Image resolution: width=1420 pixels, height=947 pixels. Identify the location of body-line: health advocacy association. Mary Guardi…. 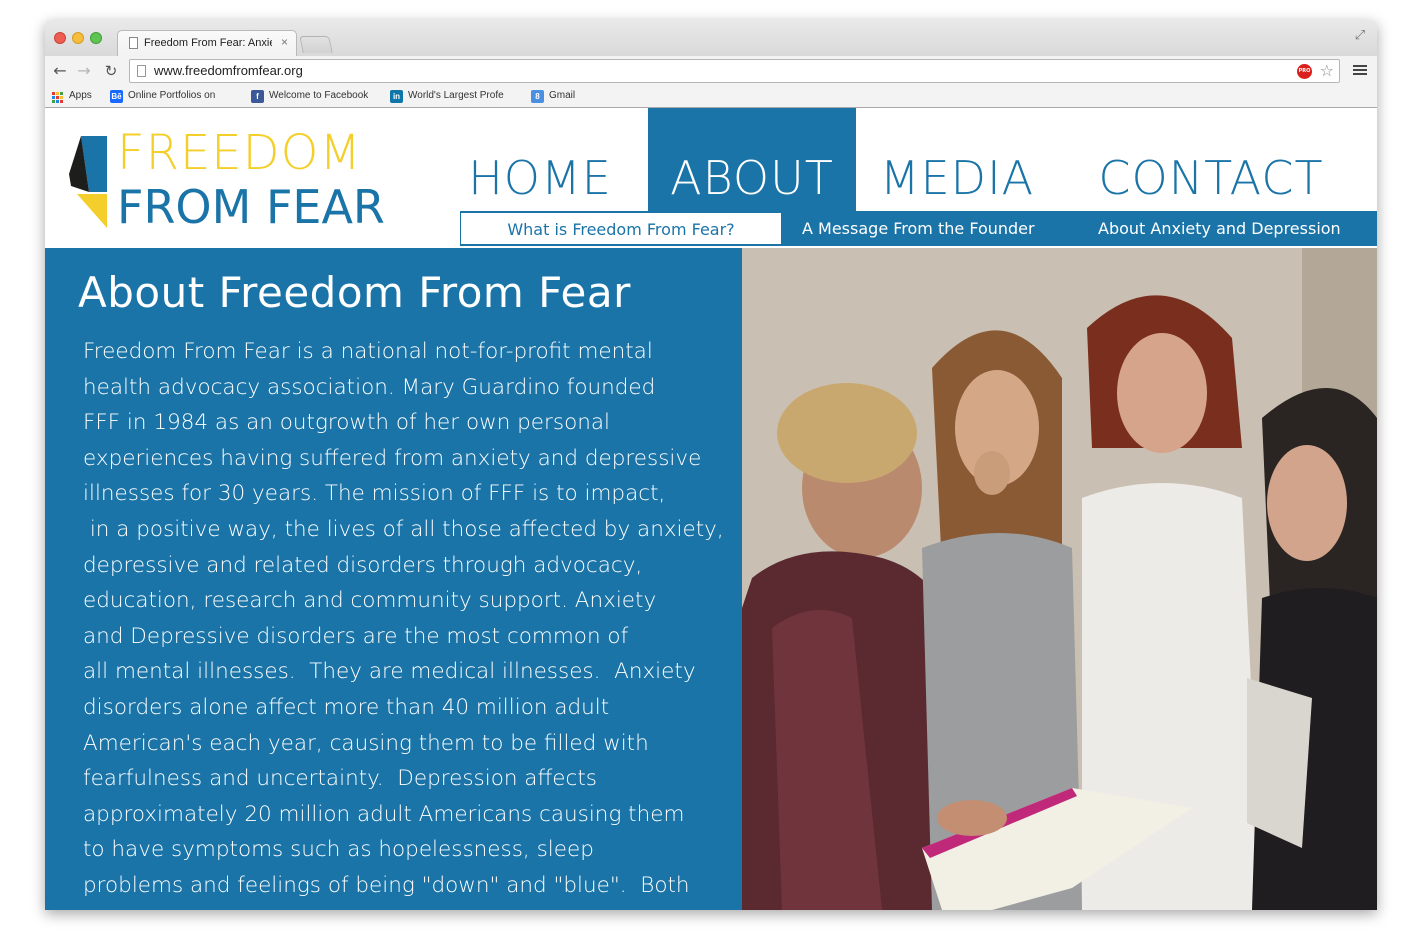
(369, 387).